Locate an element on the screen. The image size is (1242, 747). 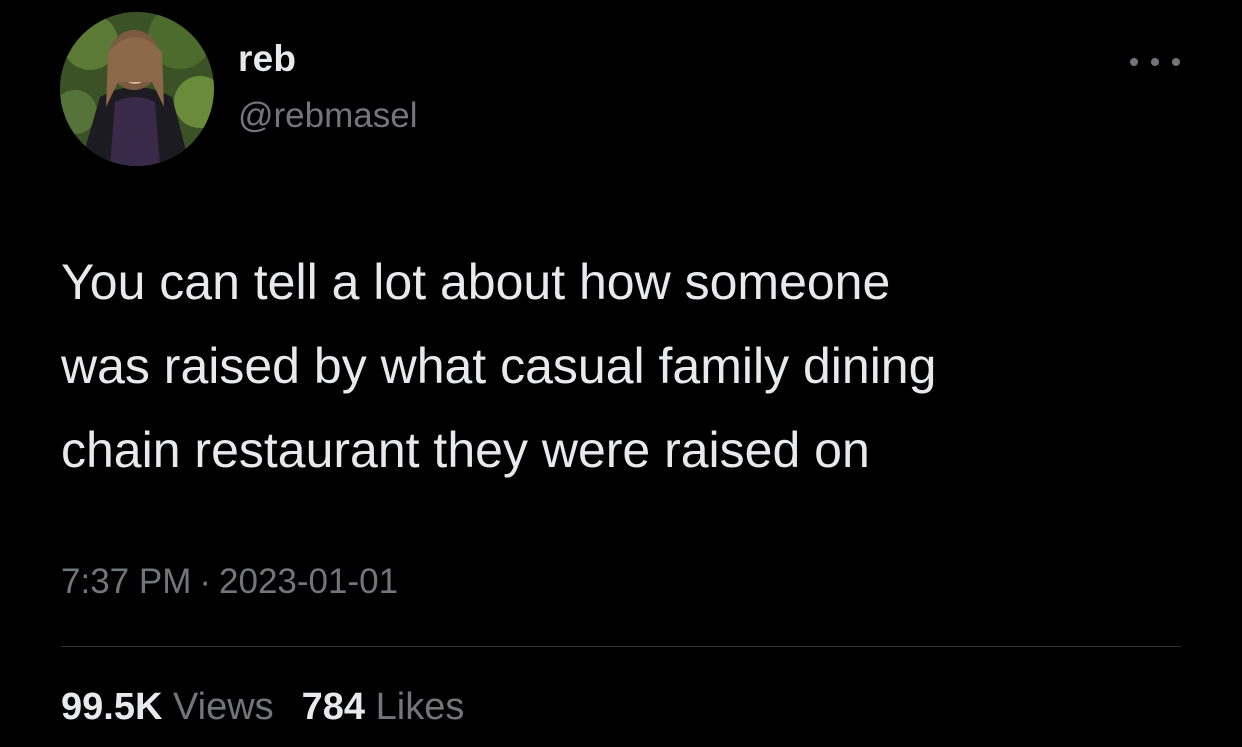
tweet-date: 2023-01-01 is located at coordinates (309, 581).